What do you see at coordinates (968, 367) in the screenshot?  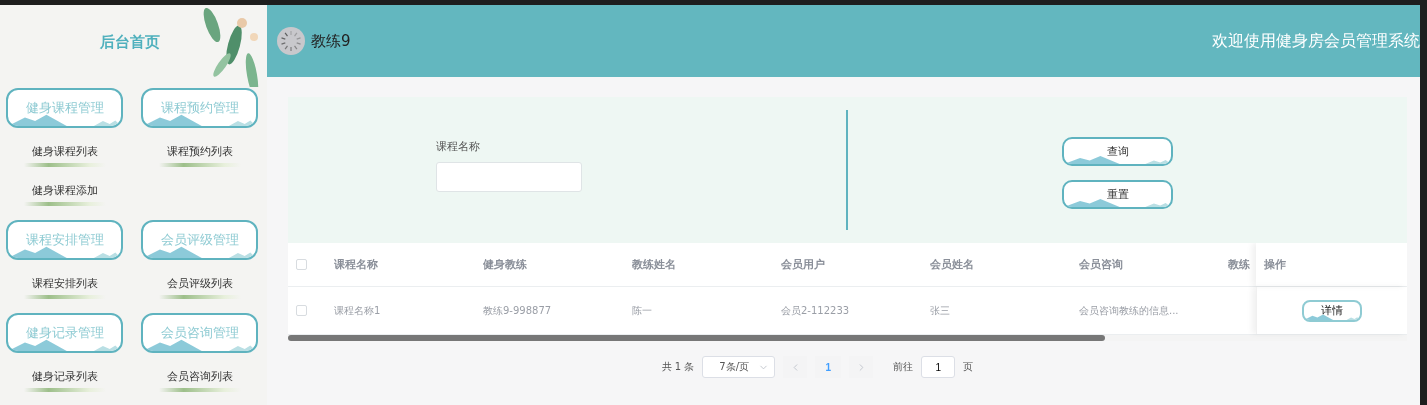 I see `page-suffix: 页` at bounding box center [968, 367].